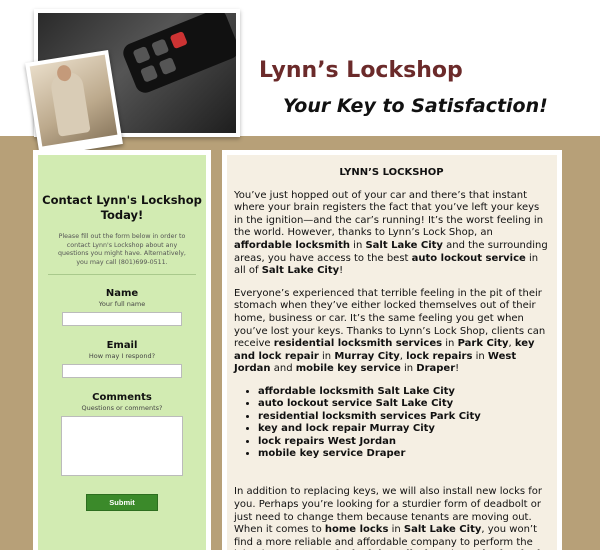 This screenshot has width=600, height=550. Describe the element at coordinates (292, 245) in the screenshot. I see `bold-keyword: affordable locksmith` at that location.